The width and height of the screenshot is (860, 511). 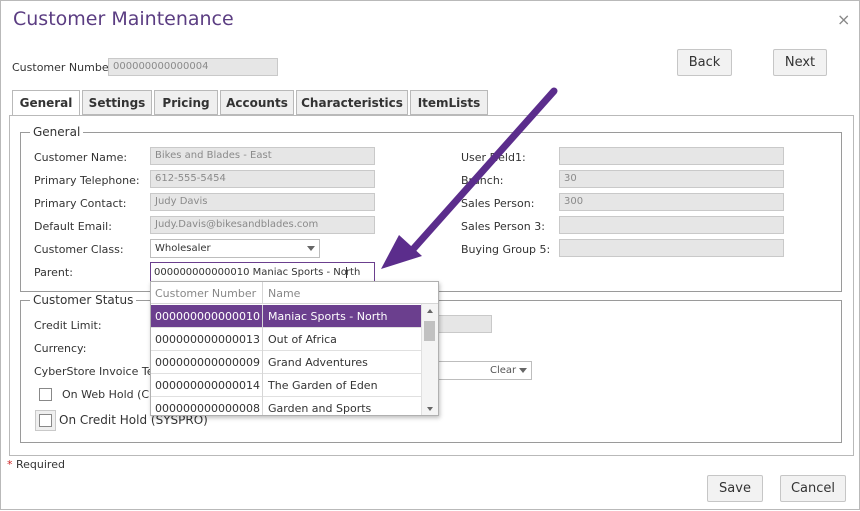 I want to click on callout-arrow, so click(x=469, y=178).